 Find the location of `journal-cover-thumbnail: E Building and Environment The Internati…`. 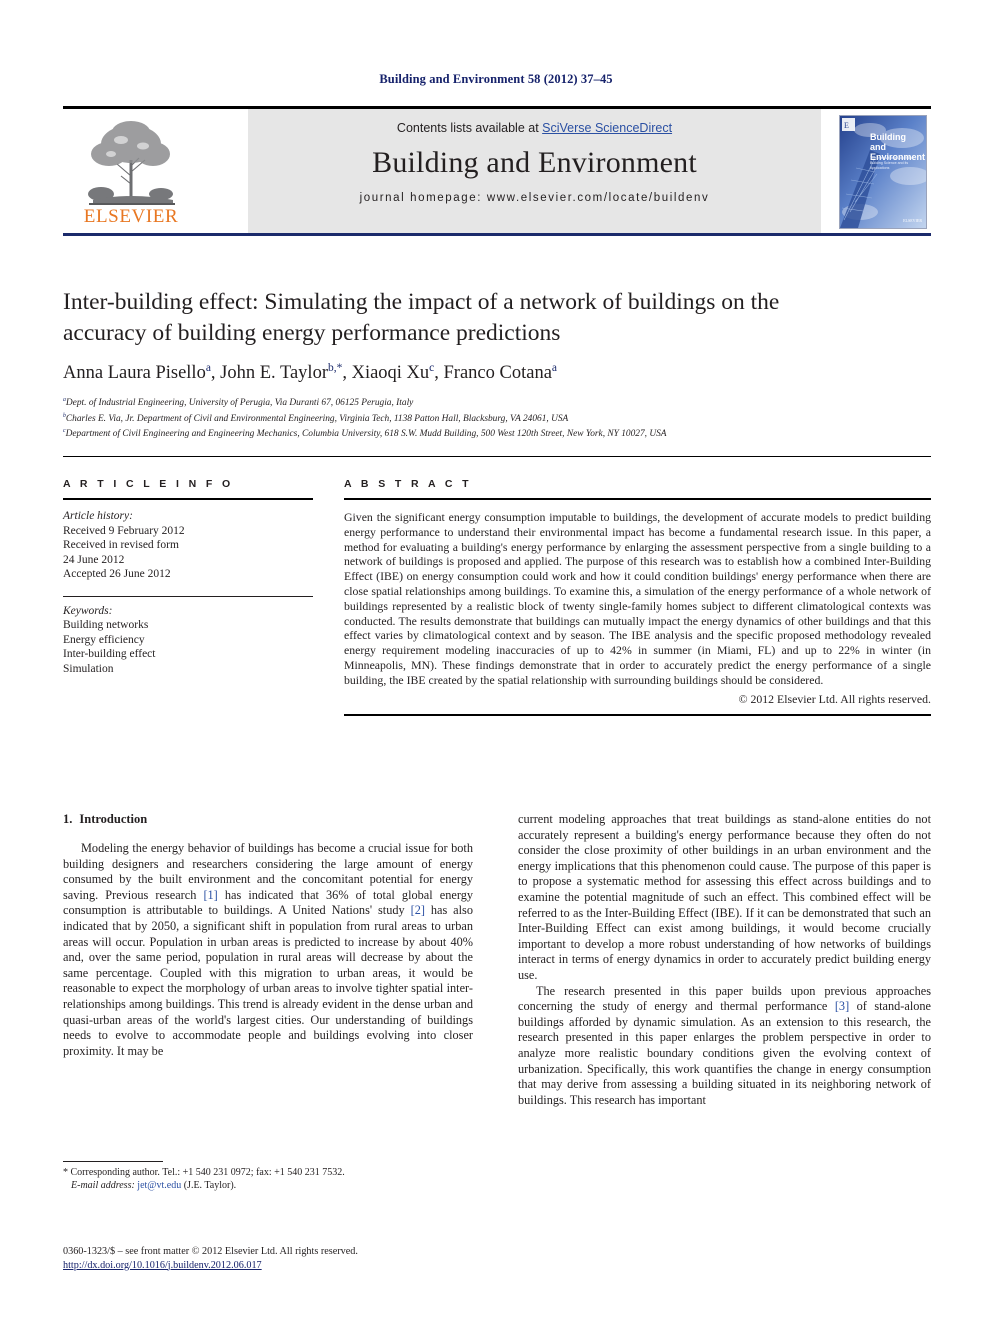

journal-cover-thumbnail: E Building and Environment The Internati… is located at coordinates (883, 172).